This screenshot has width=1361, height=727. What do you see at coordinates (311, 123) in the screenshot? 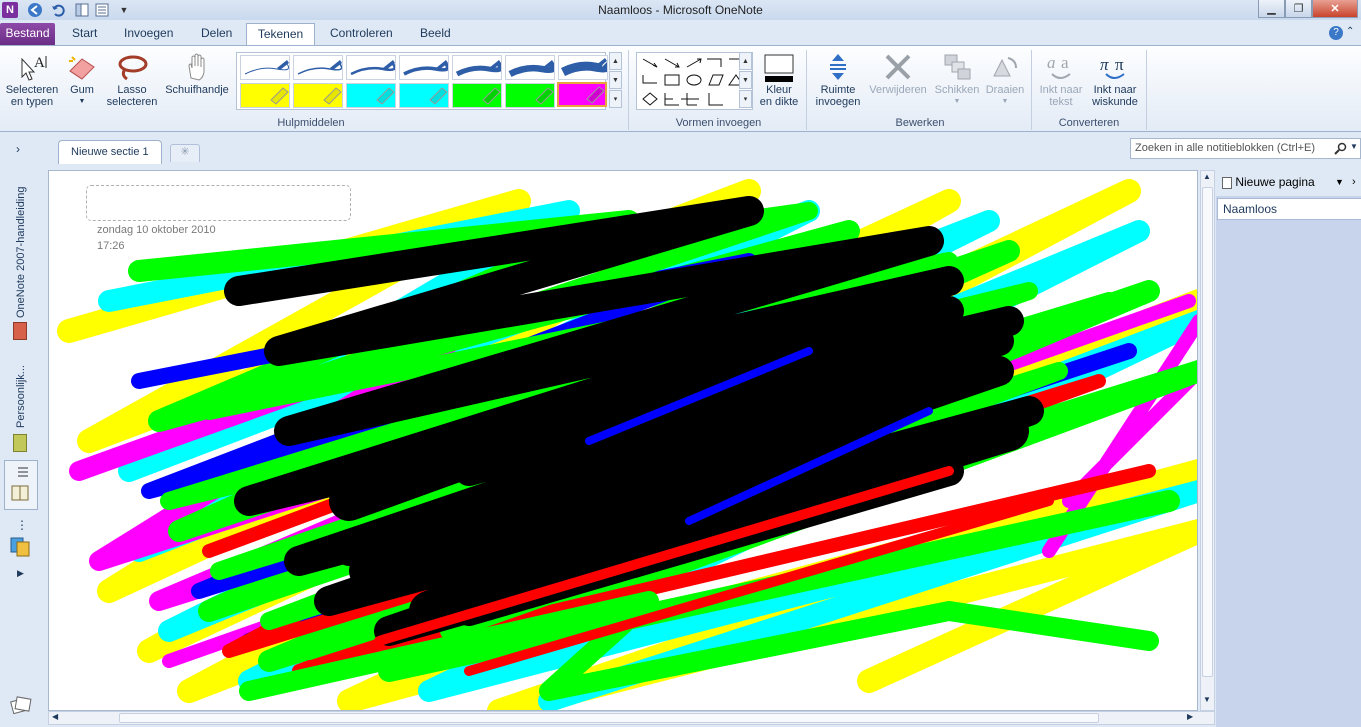
I see `group-label-tools: Hulpmiddelen` at bounding box center [311, 123].